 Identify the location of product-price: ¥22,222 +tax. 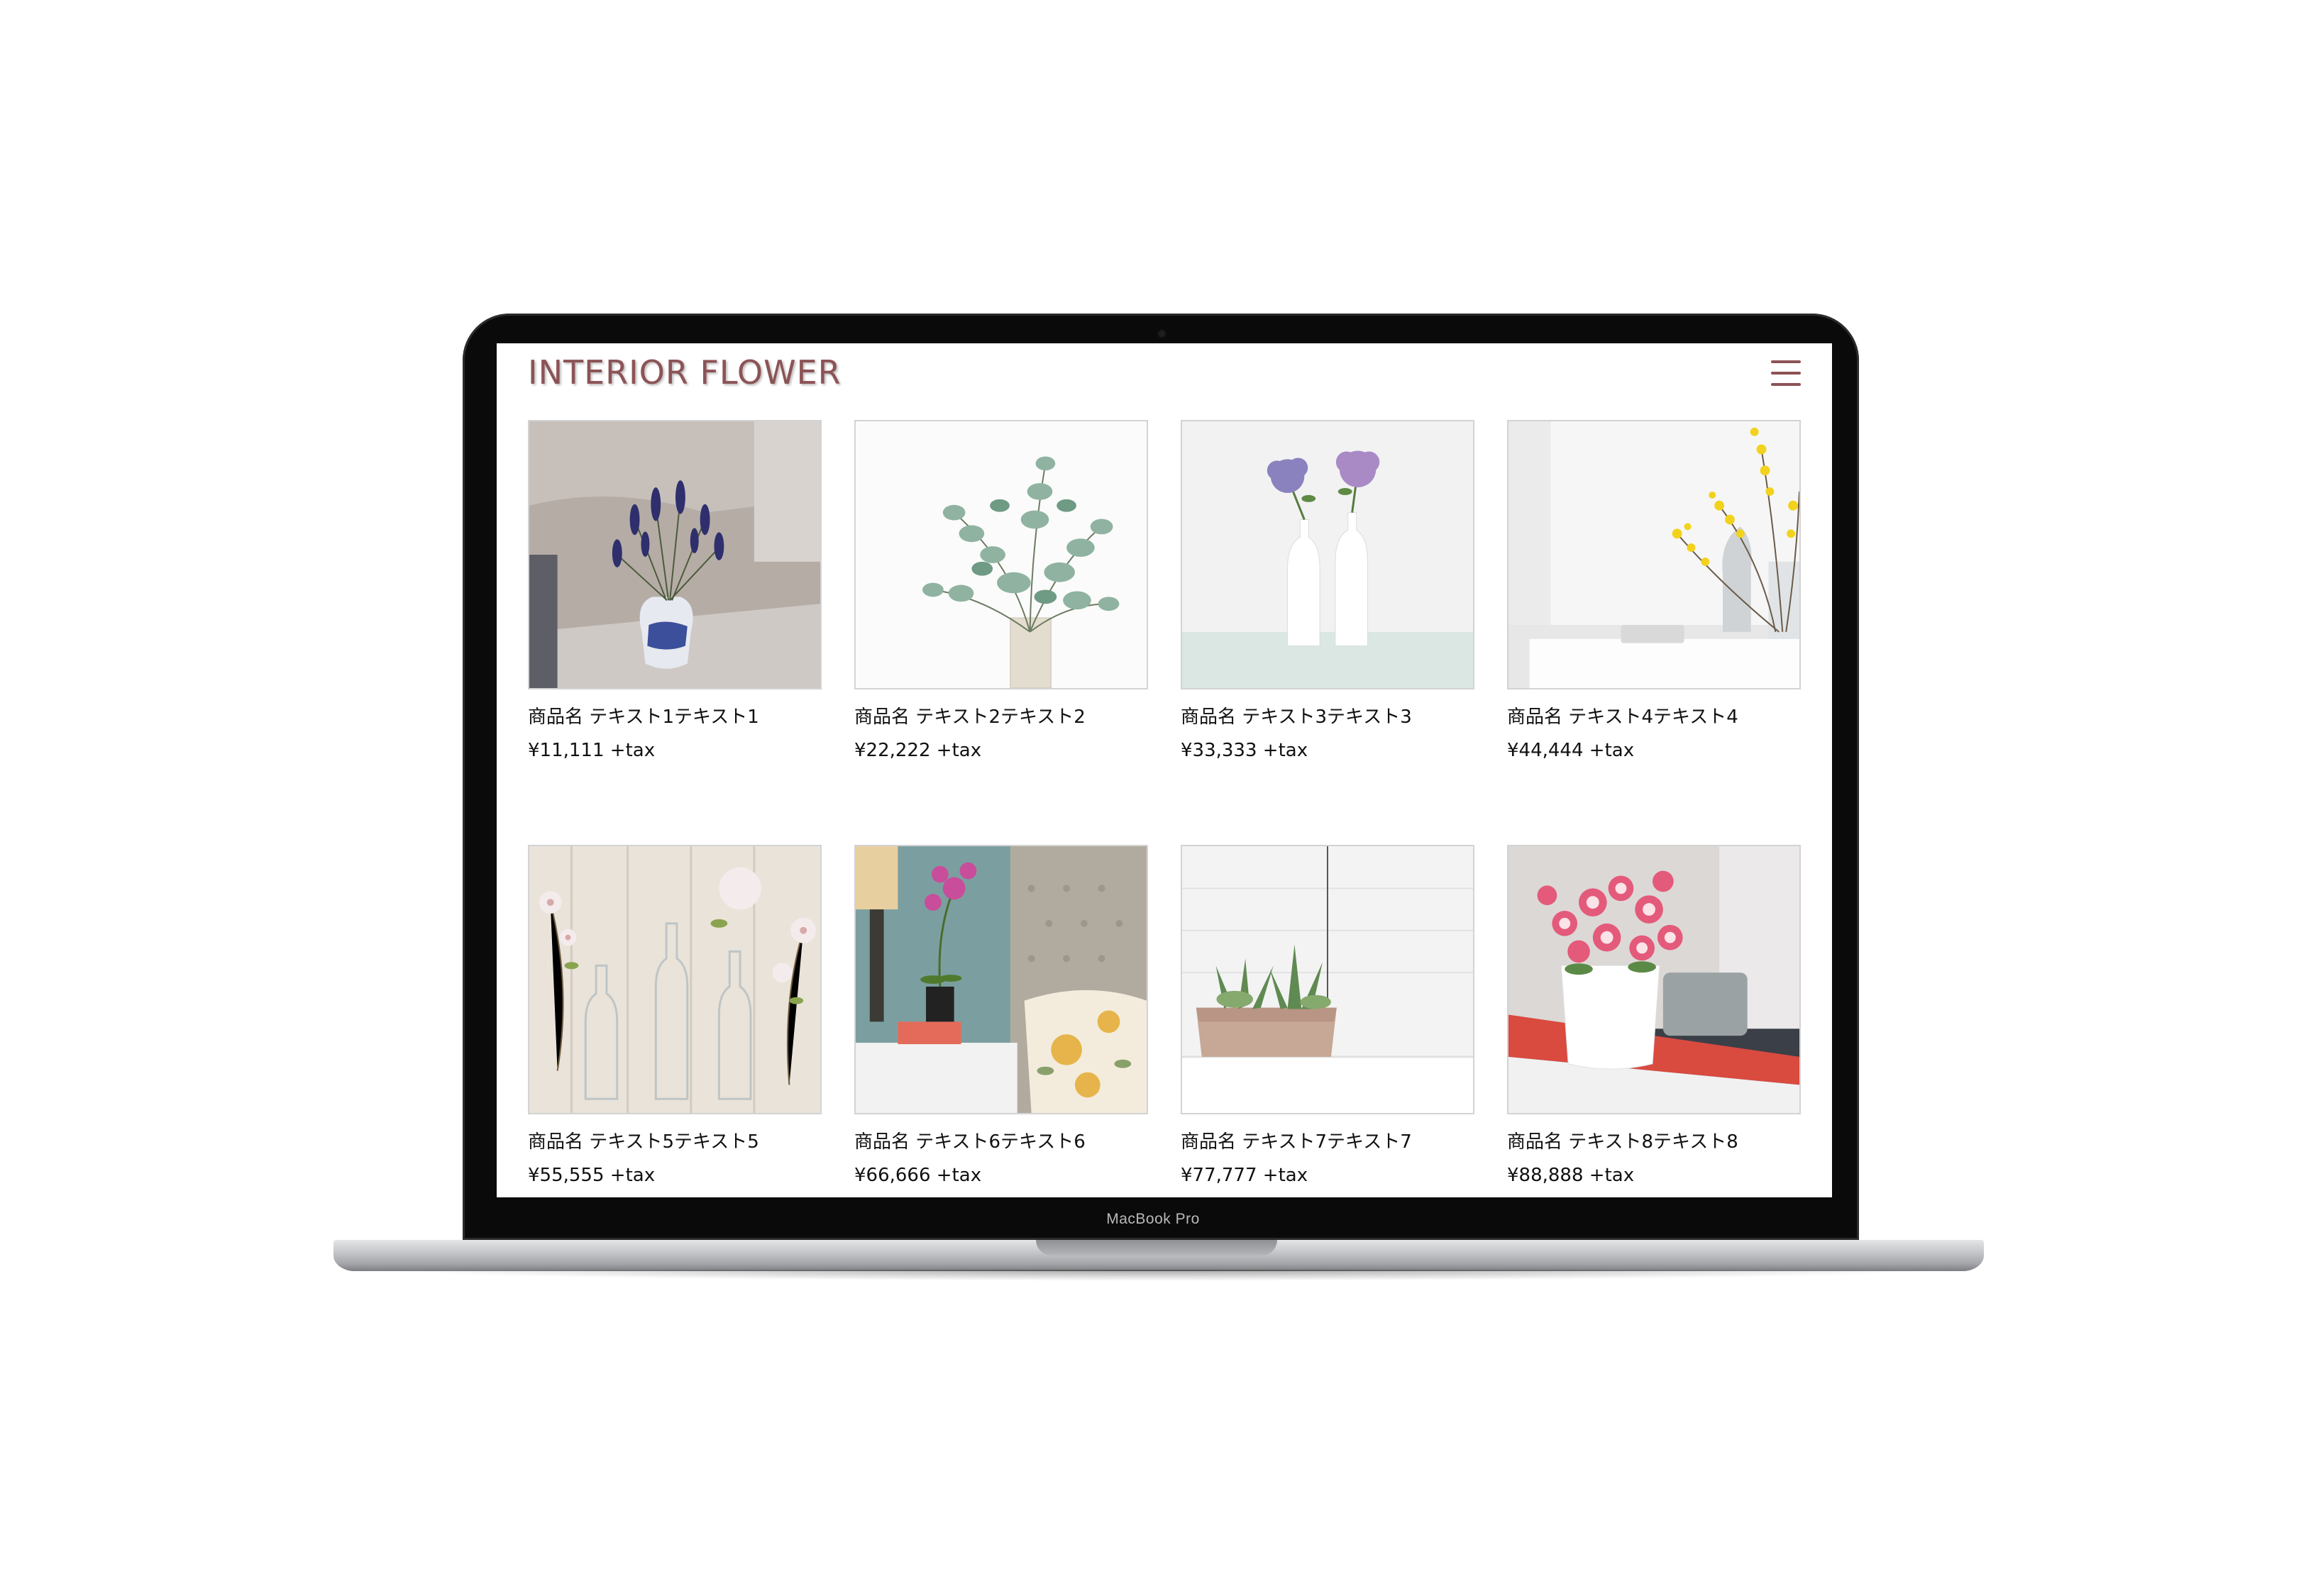
(918, 750).